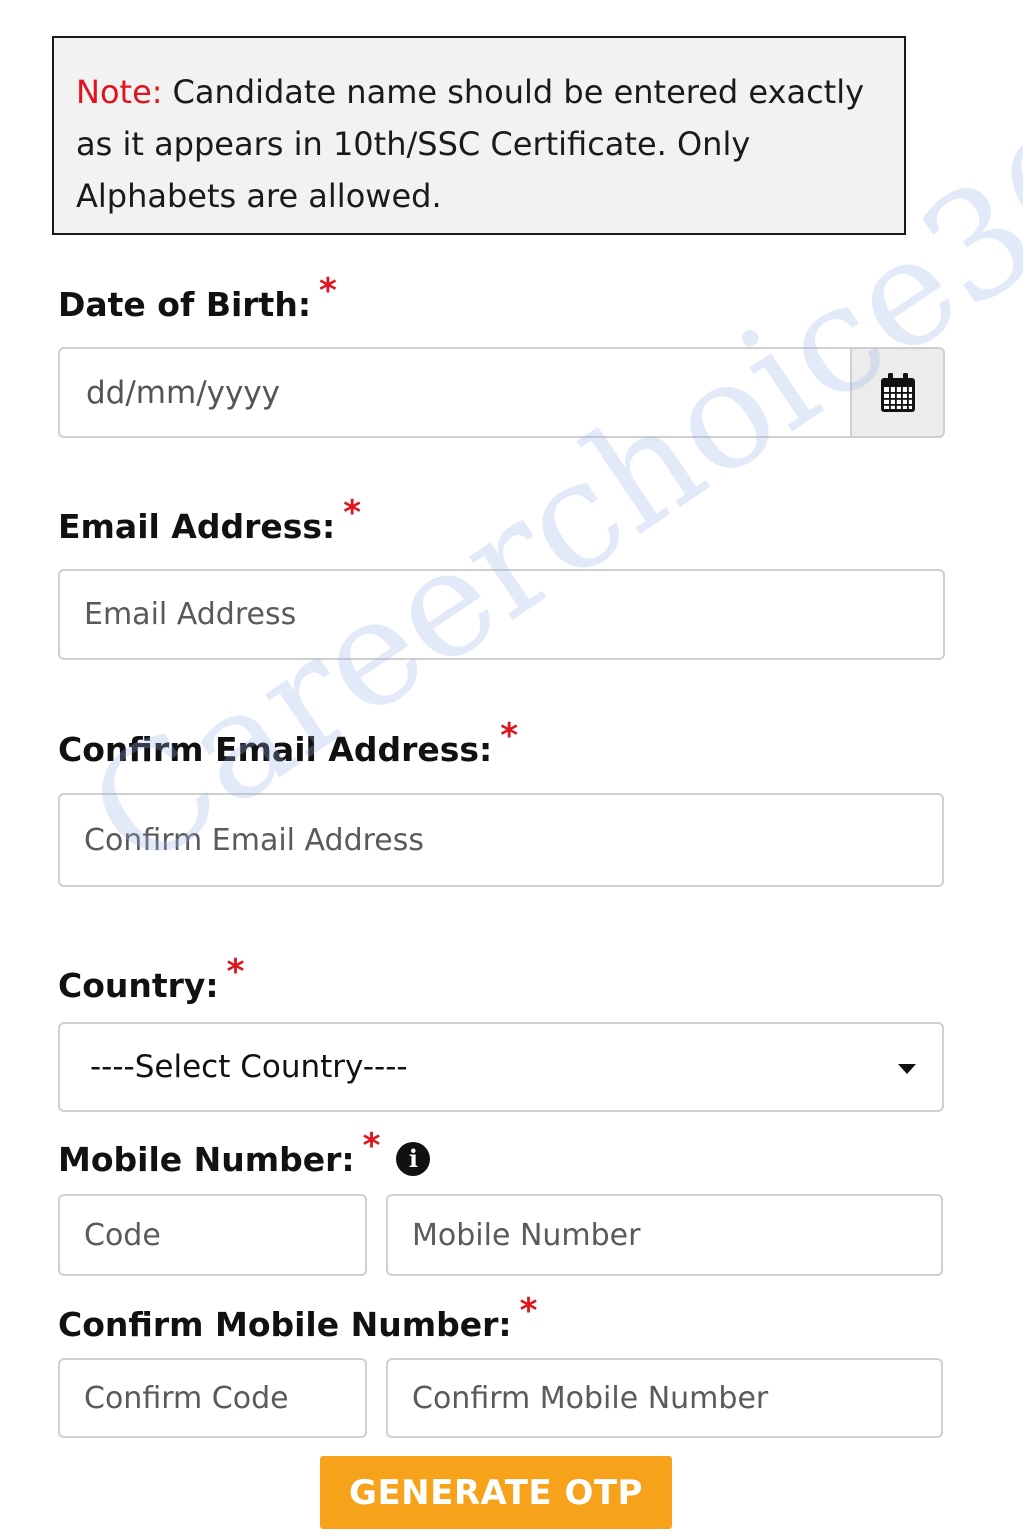 The width and height of the screenshot is (1023, 1537). I want to click on generate-otp-button: GENERATE OTP, so click(496, 1492).